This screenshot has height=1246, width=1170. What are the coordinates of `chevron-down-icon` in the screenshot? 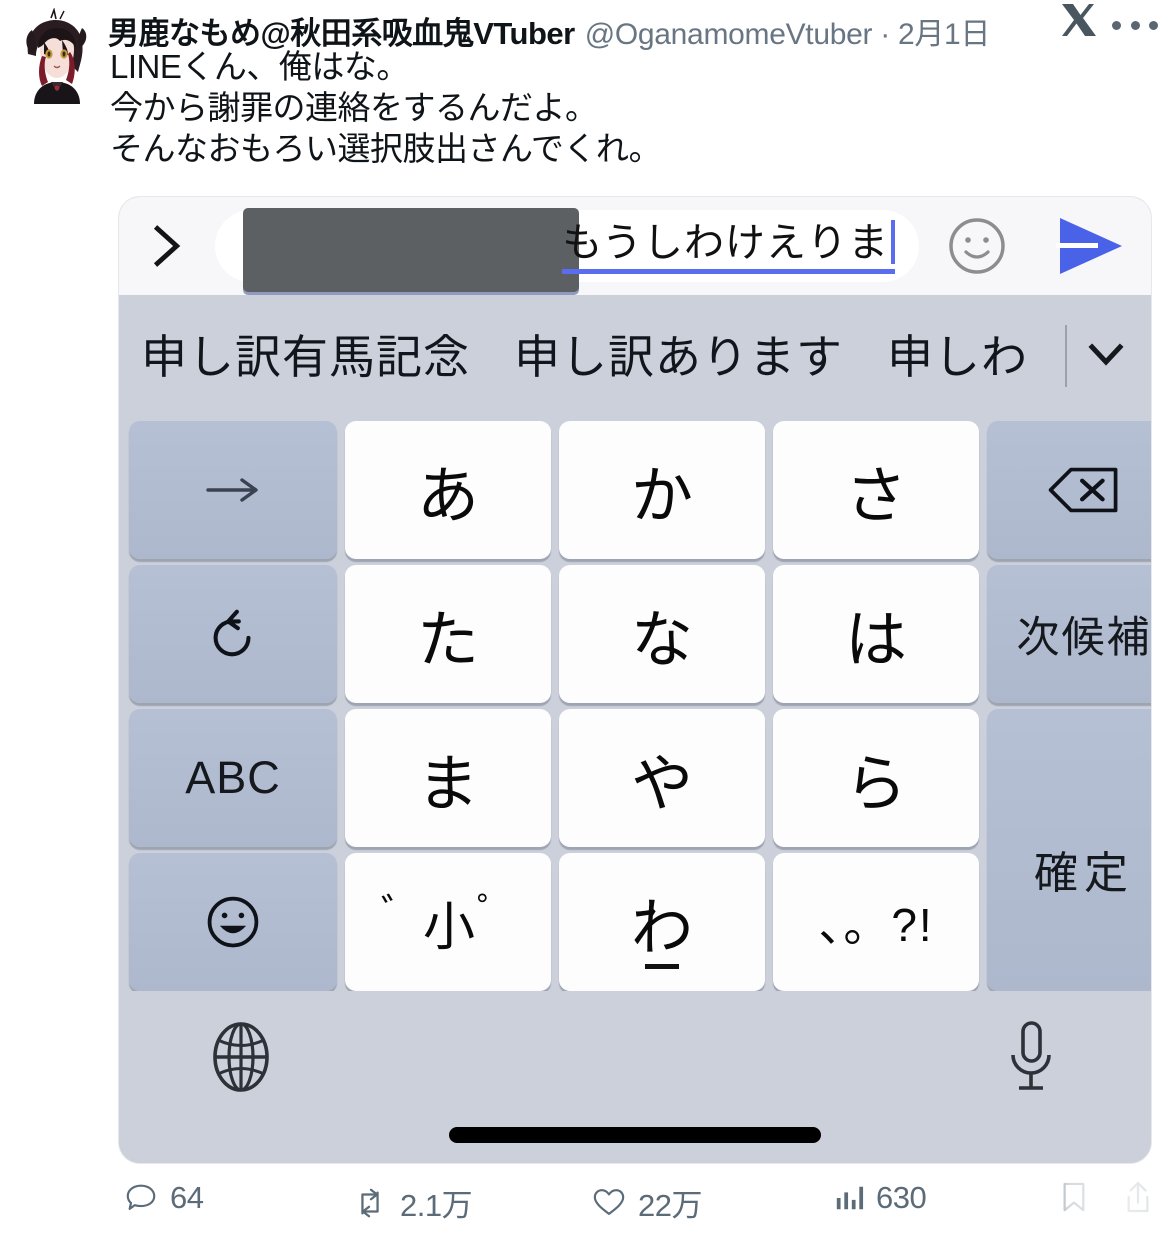 It's located at (1106, 354).